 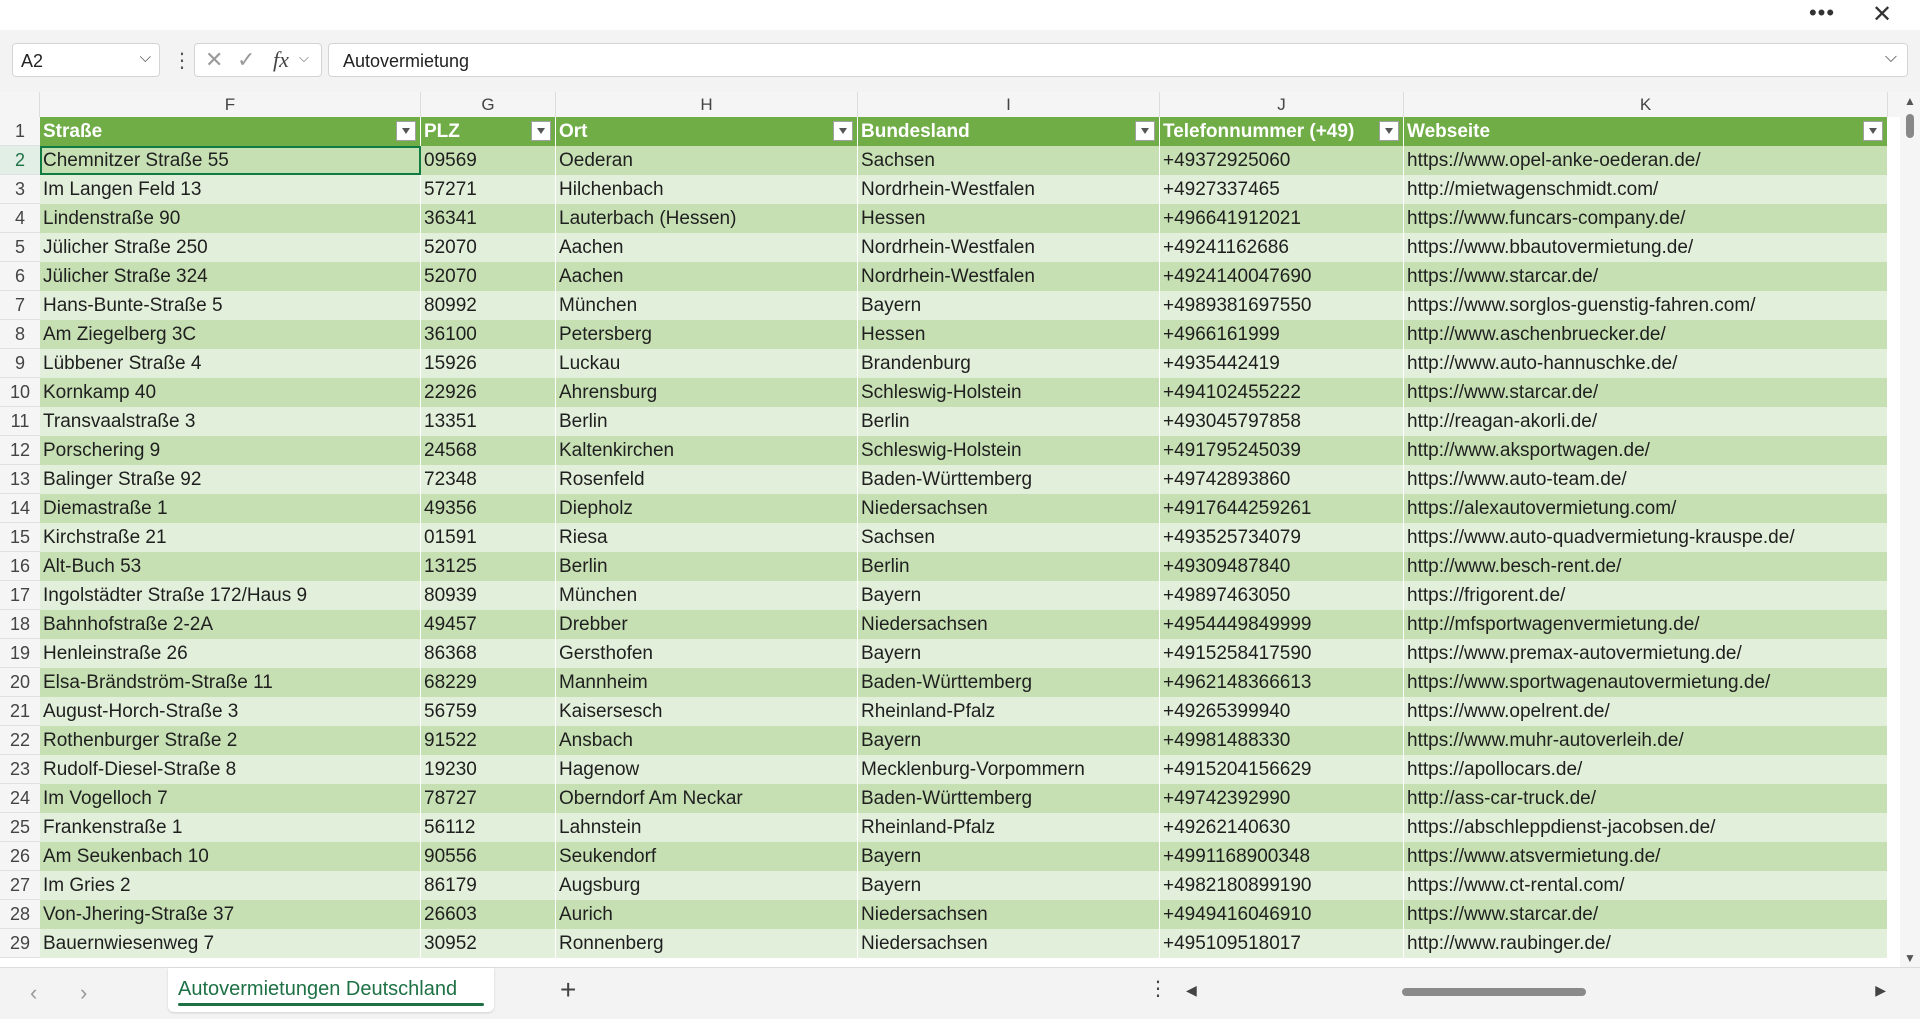 I want to click on table-cell: 24568, so click(x=488, y=450).